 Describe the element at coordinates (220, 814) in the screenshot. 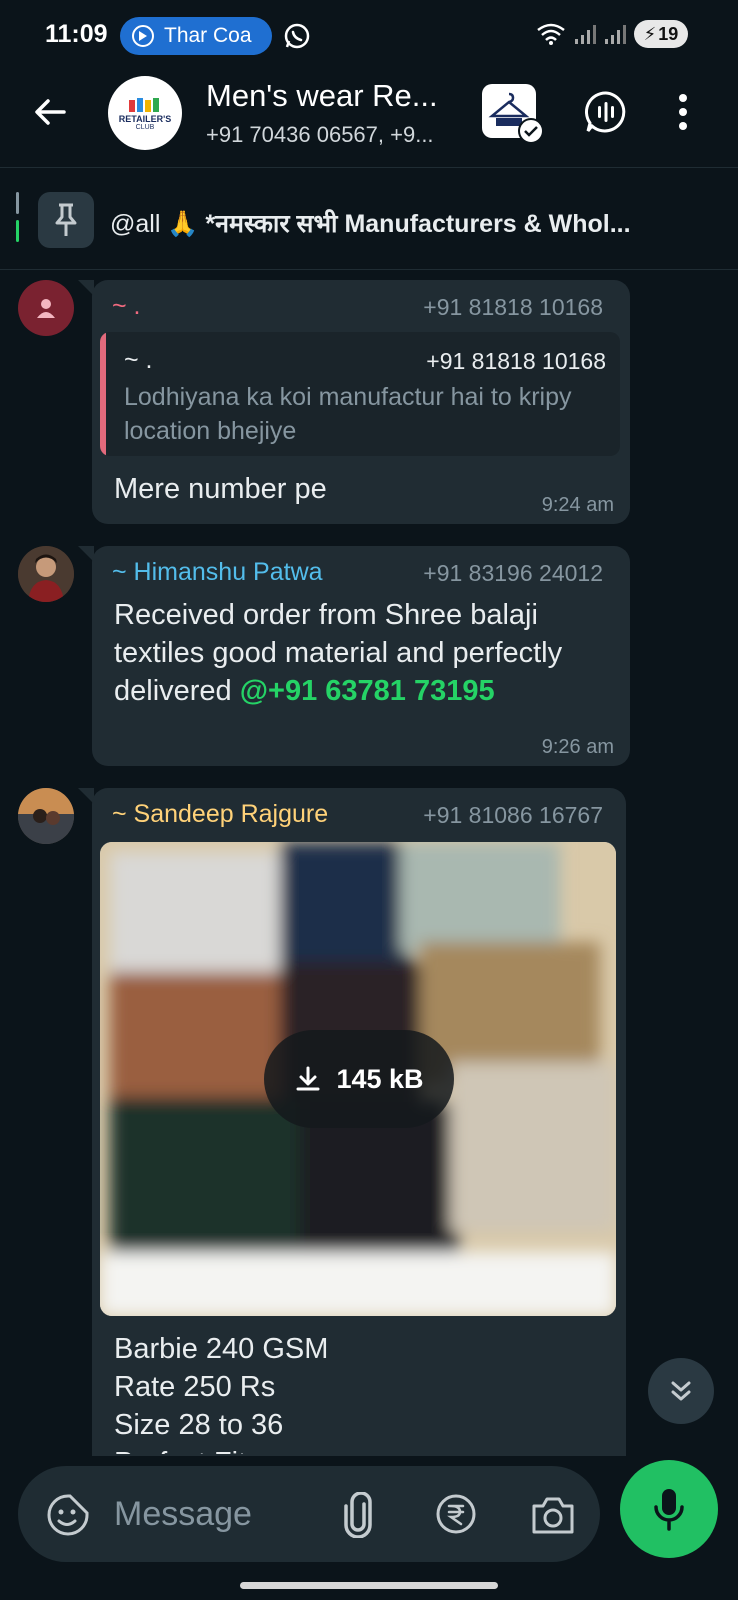

I see `message-sender: ~ Sandeep Rajgure` at that location.